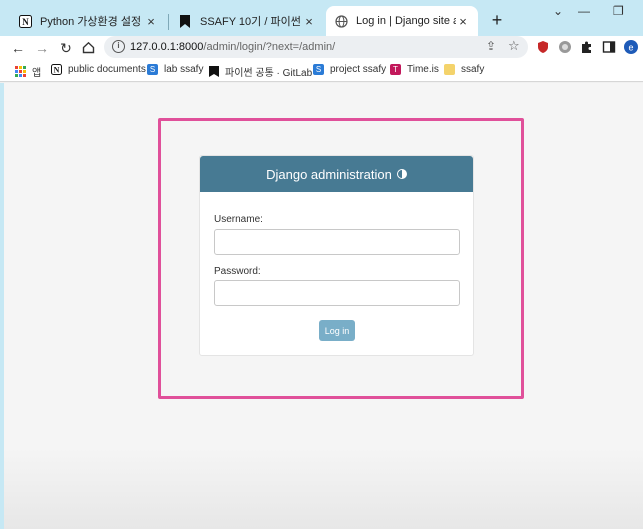  What do you see at coordinates (118, 46) in the screenshot?
I see `site-info-icon: i` at bounding box center [118, 46].